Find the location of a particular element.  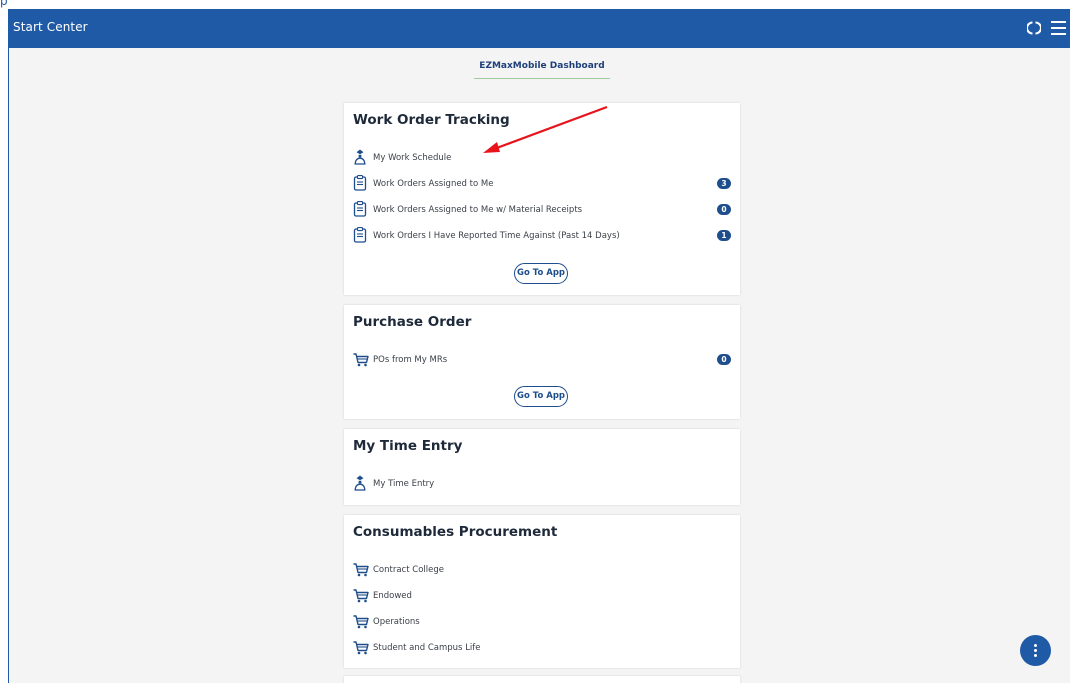

card-title: Purchase Order is located at coordinates (412, 322).